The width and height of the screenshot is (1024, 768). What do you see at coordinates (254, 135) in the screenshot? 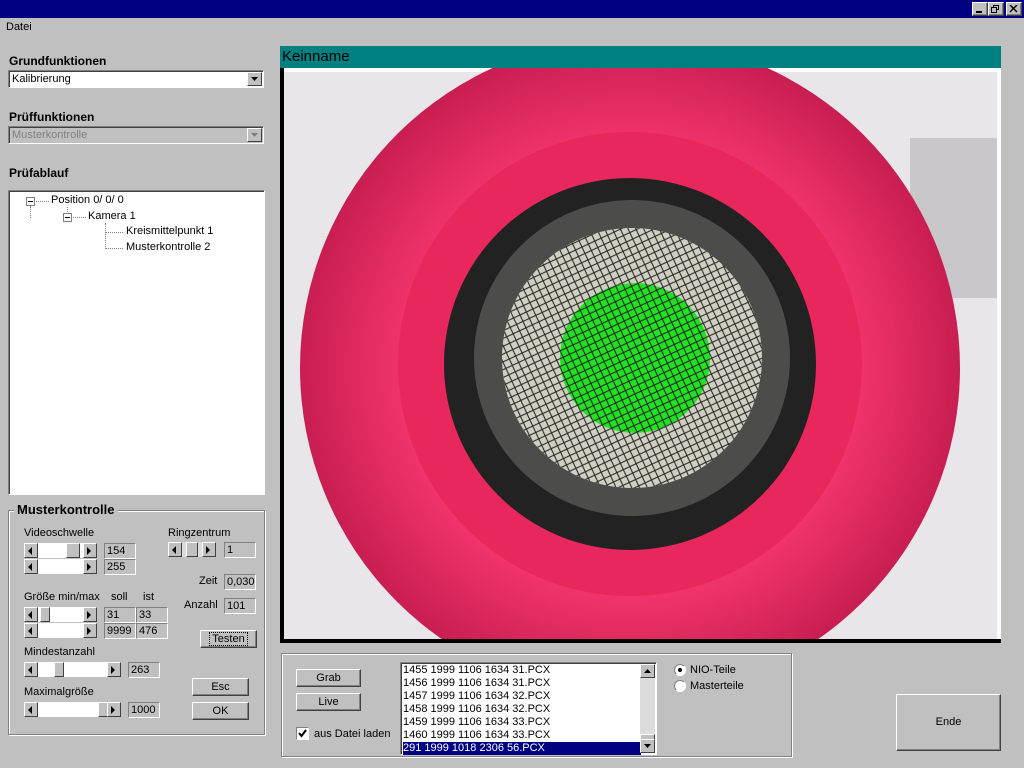
I see `prueffunktionen-dropdown-button` at bounding box center [254, 135].